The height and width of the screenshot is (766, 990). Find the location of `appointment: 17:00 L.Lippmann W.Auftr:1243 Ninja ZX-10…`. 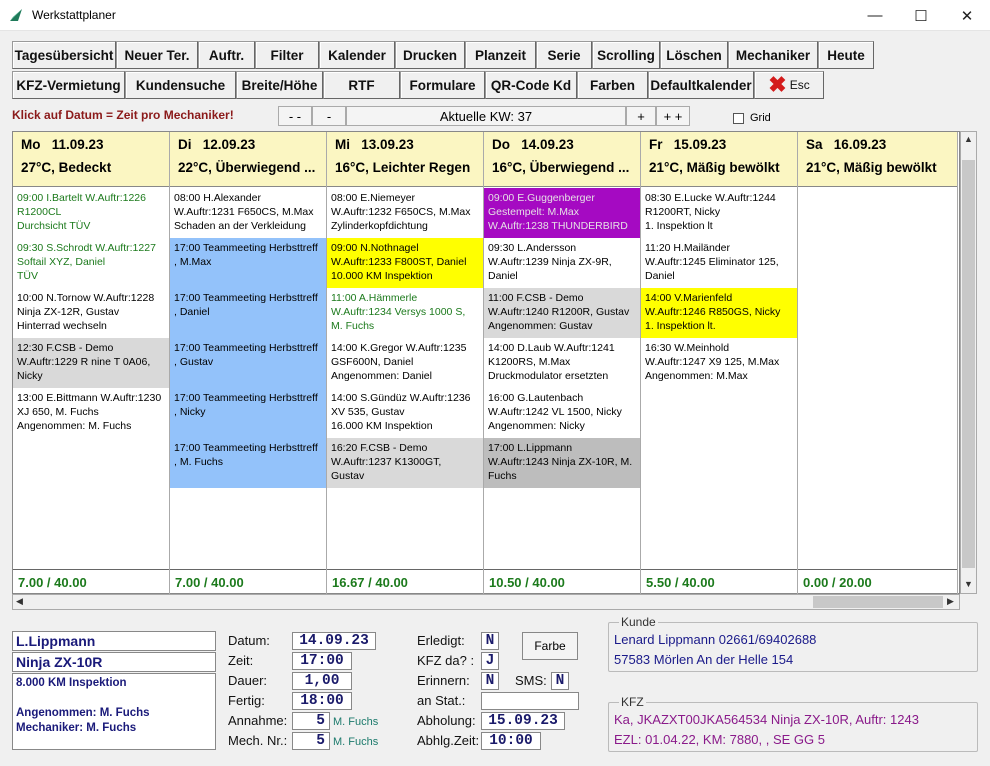

appointment: 17:00 L.Lippmann W.Auftr:1243 Ninja ZX-10… is located at coordinates (562, 463).